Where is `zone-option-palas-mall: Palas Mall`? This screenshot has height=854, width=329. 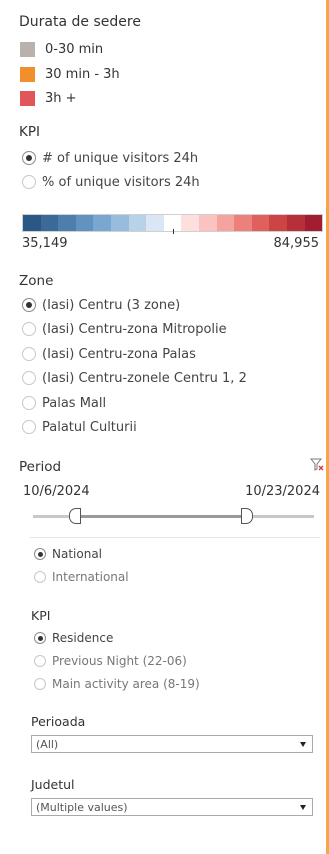
zone-option-palas-mall: Palas Mall is located at coordinates (64, 403).